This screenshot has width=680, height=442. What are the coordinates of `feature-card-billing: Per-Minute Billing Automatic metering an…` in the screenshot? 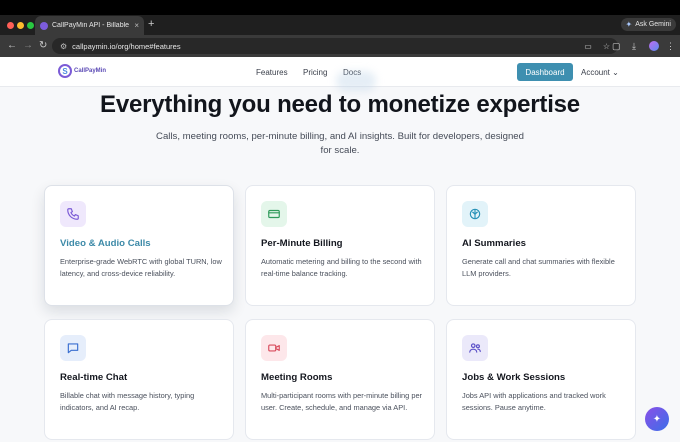 It's located at (340, 245).